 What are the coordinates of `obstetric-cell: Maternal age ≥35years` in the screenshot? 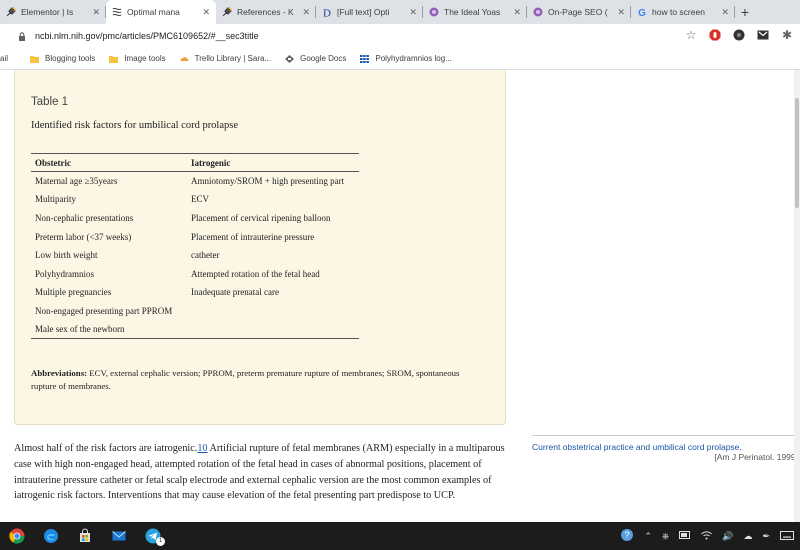 It's located at (76, 181).